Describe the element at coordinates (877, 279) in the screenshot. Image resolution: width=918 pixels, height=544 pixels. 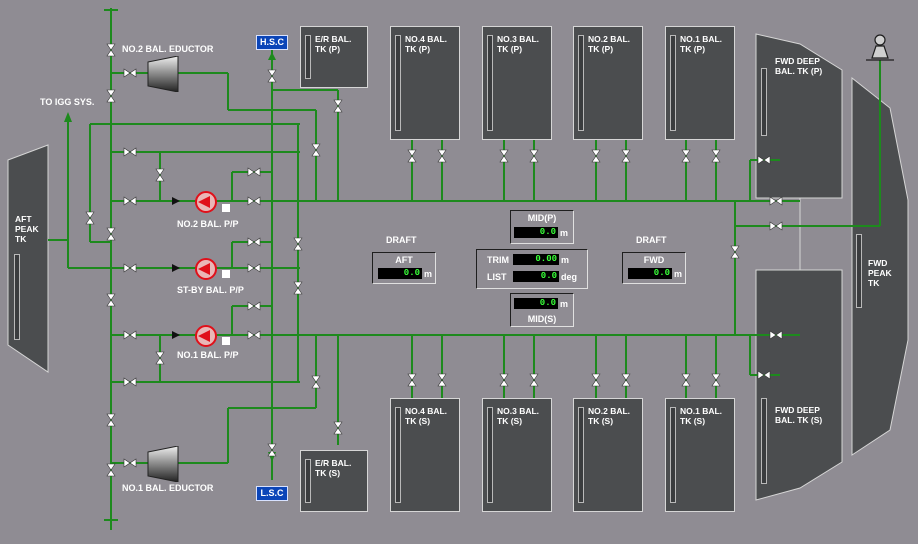
I see `fwd-peak-tank: FWD PEAK TK` at that location.